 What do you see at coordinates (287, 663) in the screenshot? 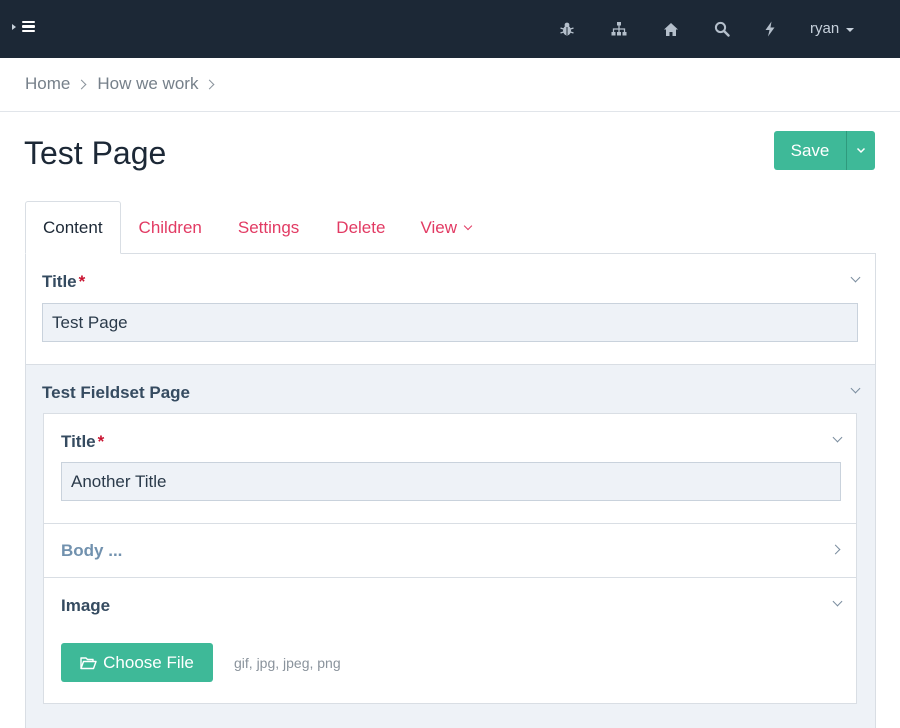
I see `allowed-file-types: gif, jpg, jpeg, png` at bounding box center [287, 663].